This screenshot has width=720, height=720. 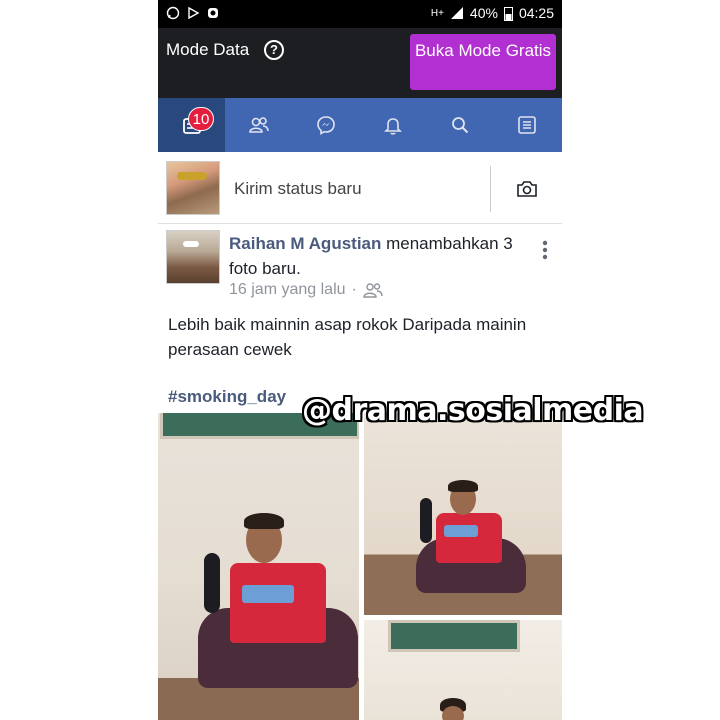 I want to click on notification-icons, so click(x=193, y=13).